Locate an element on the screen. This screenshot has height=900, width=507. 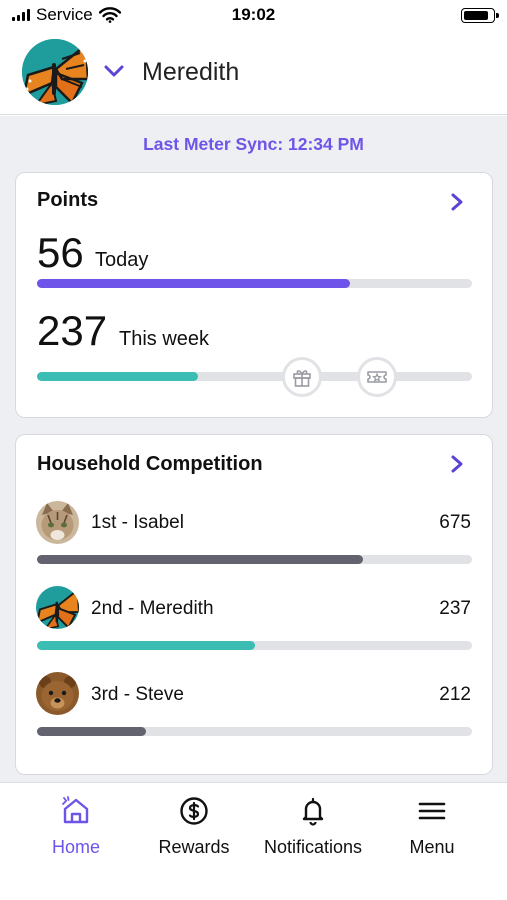
nav-rewards: Rewards is located at coordinates (194, 826).